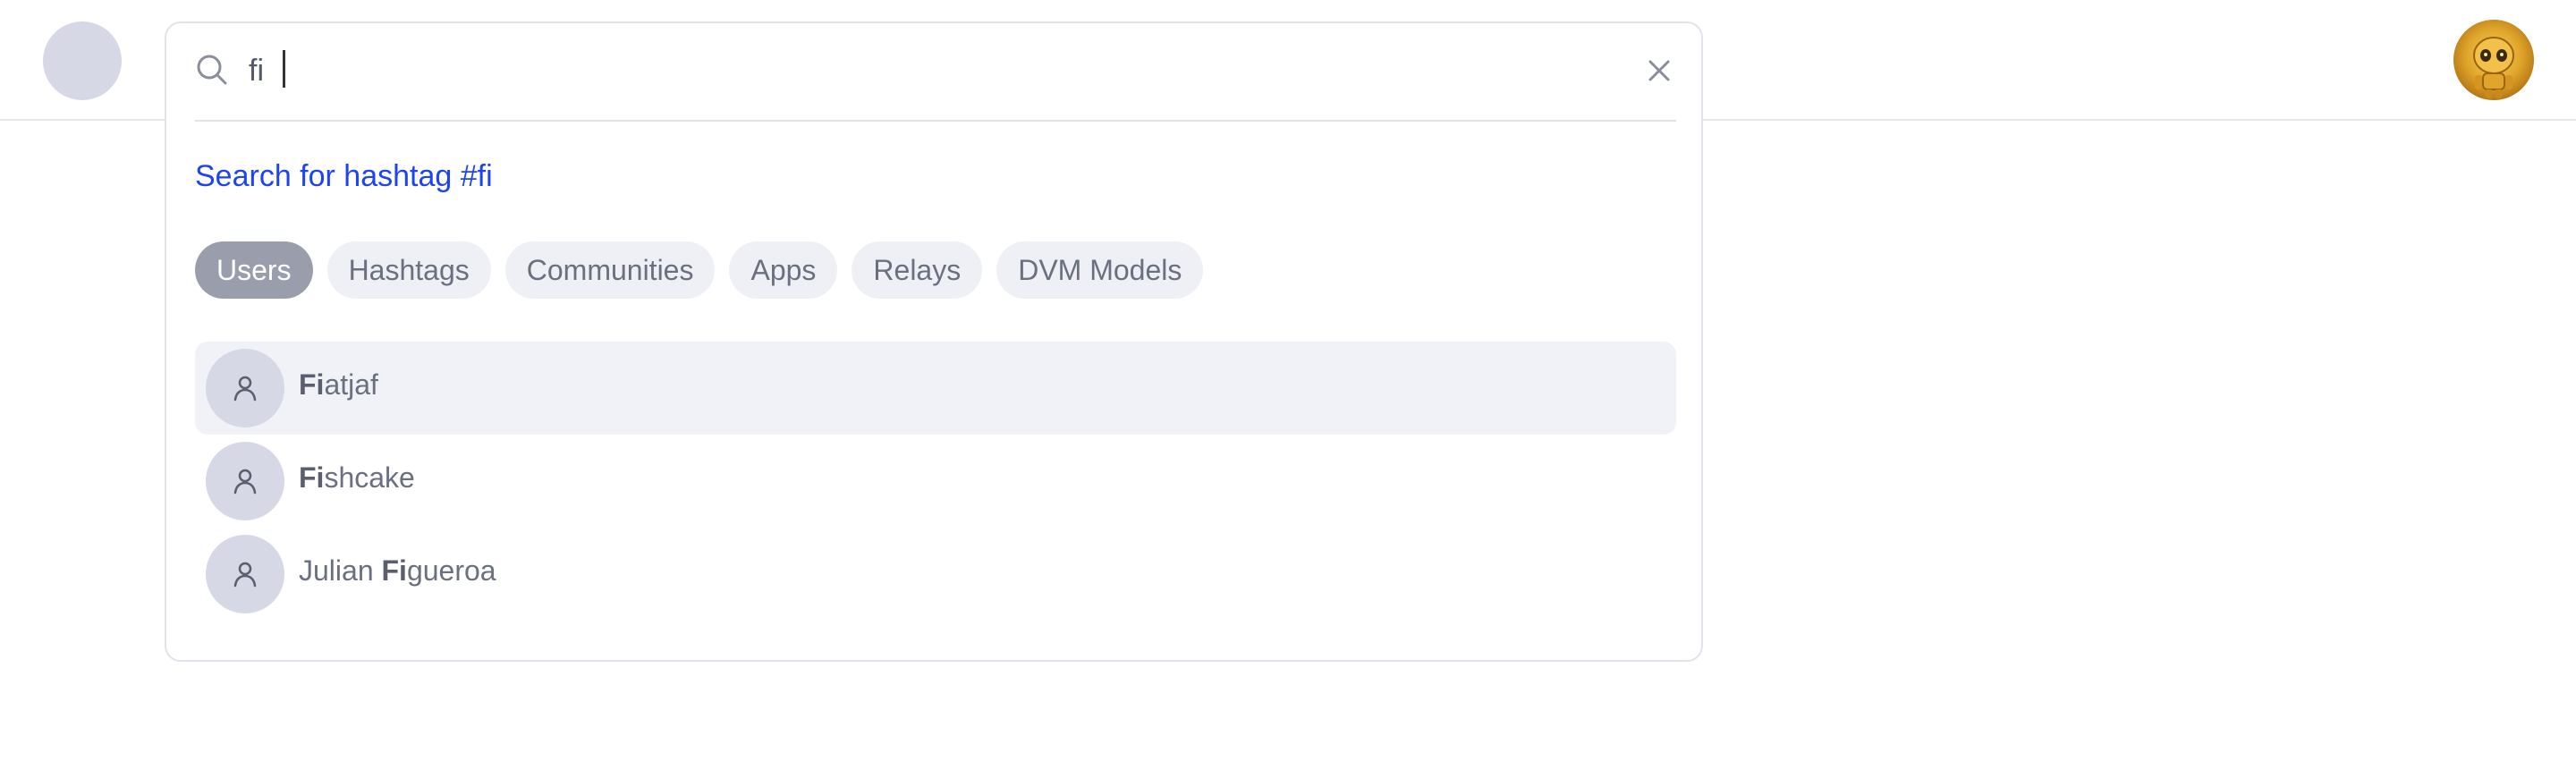 Image resolution: width=2576 pixels, height=778 pixels. I want to click on tab-apps: Apps, so click(783, 270).